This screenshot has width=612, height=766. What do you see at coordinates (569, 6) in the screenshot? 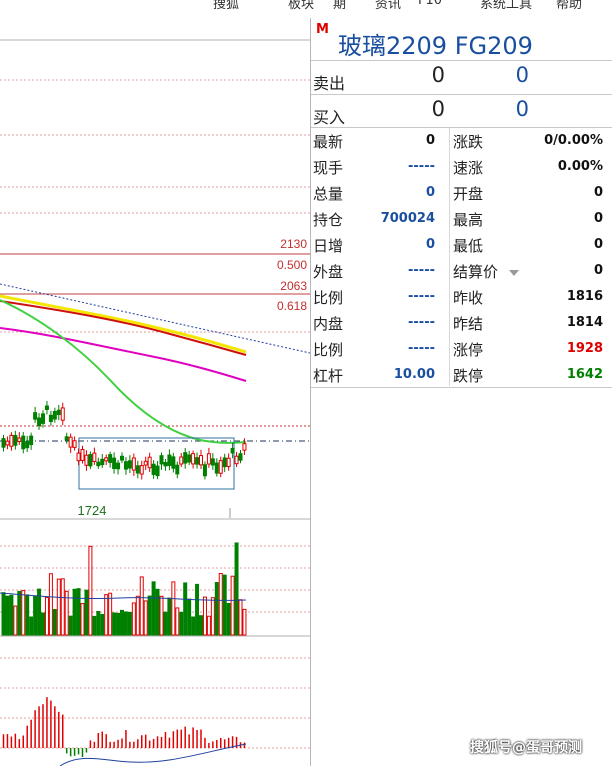
I see `menu-item-help: 帮助` at bounding box center [569, 6].